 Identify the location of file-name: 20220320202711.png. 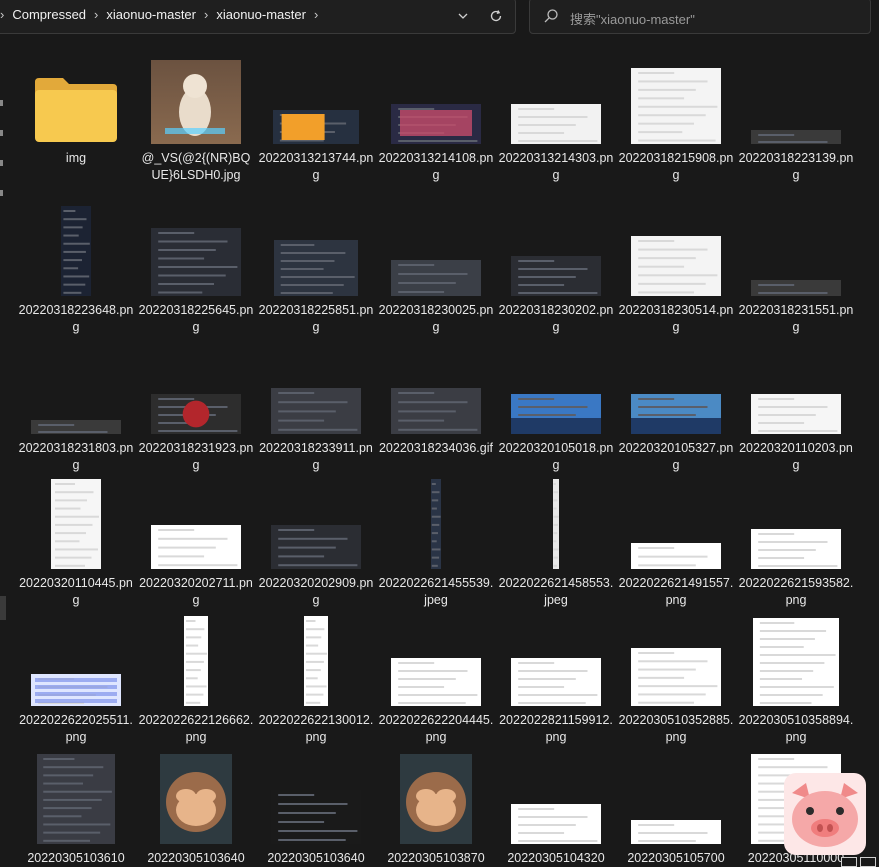
(196, 591).